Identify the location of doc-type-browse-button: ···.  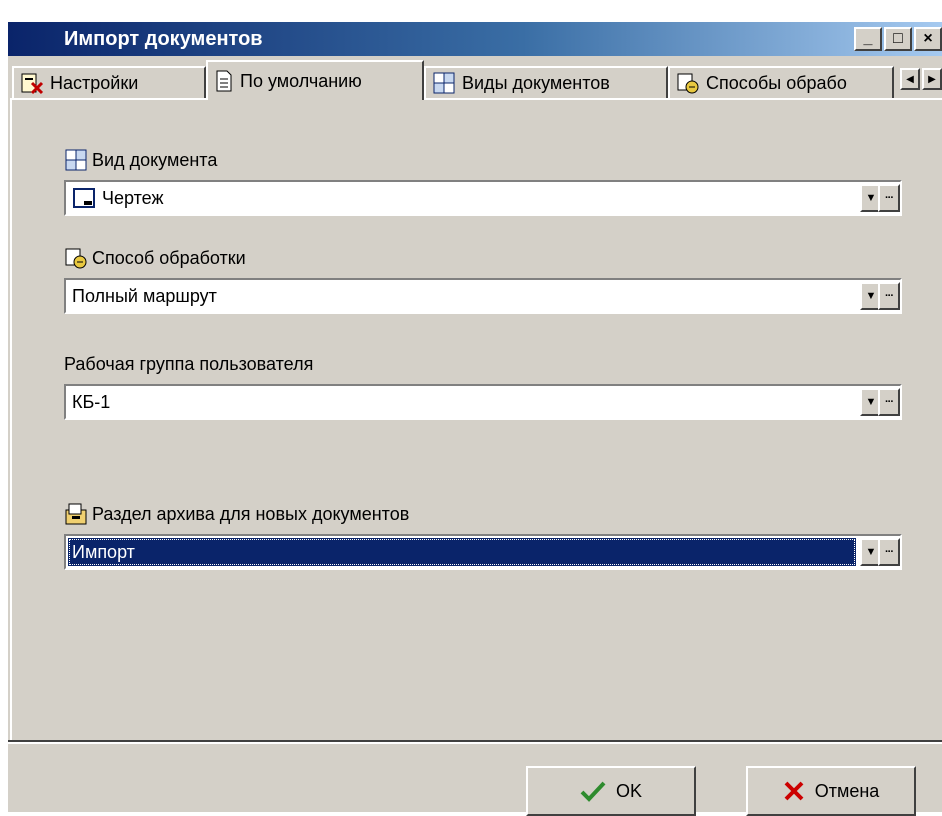
(889, 198).